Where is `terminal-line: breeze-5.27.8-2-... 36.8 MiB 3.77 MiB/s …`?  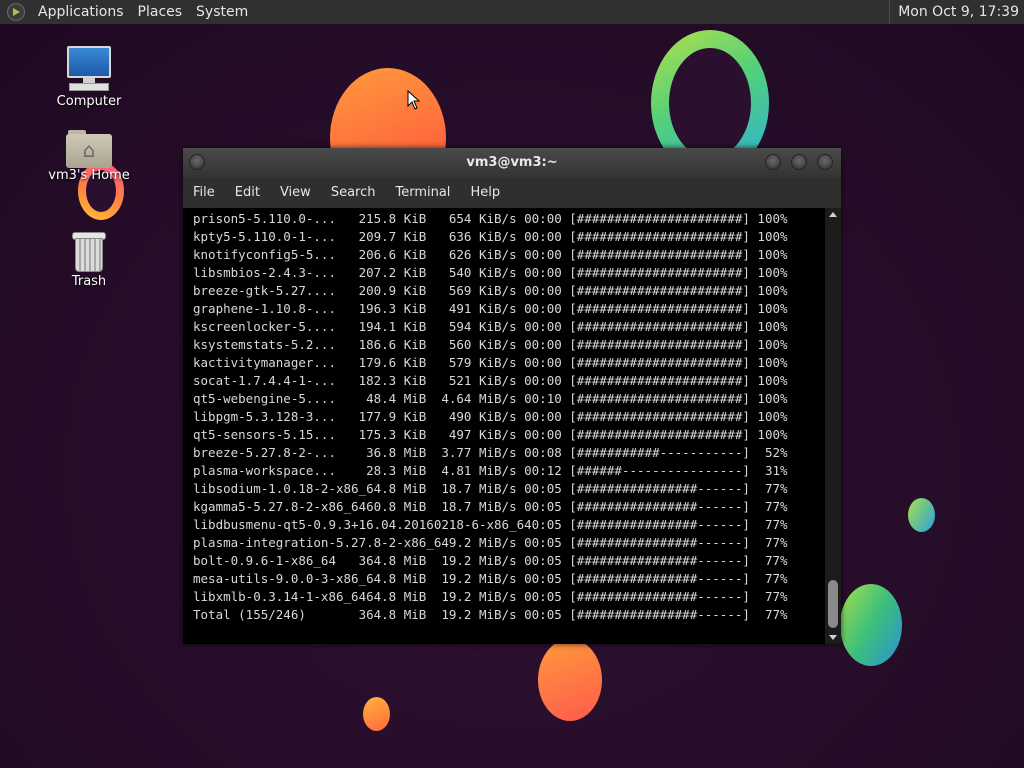 terminal-line: breeze-5.27.8-2-... 36.8 MiB 3.77 MiB/s … is located at coordinates (490, 452).